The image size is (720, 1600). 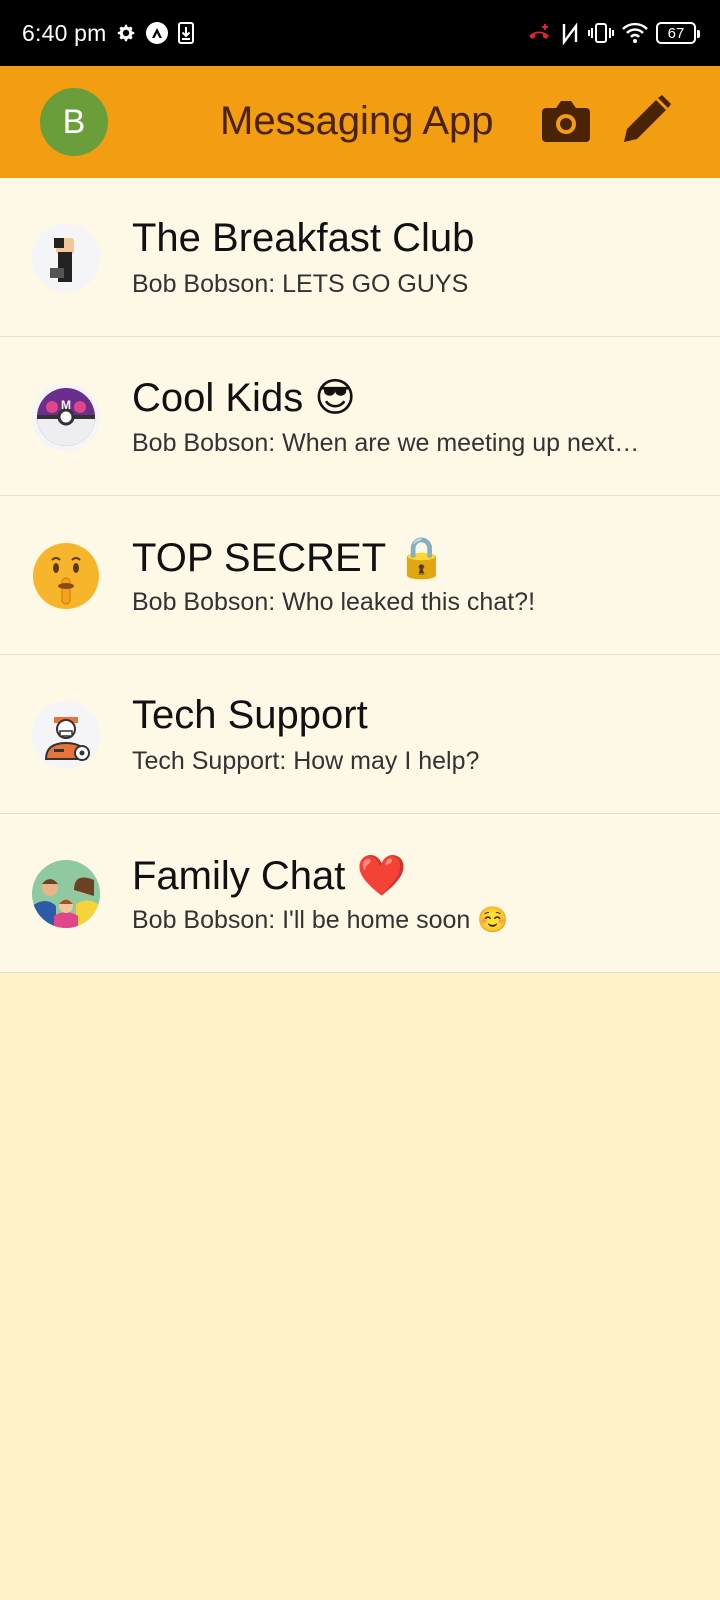 What do you see at coordinates (66, 417) in the screenshot?
I see `master-ball-icon: M` at bounding box center [66, 417].